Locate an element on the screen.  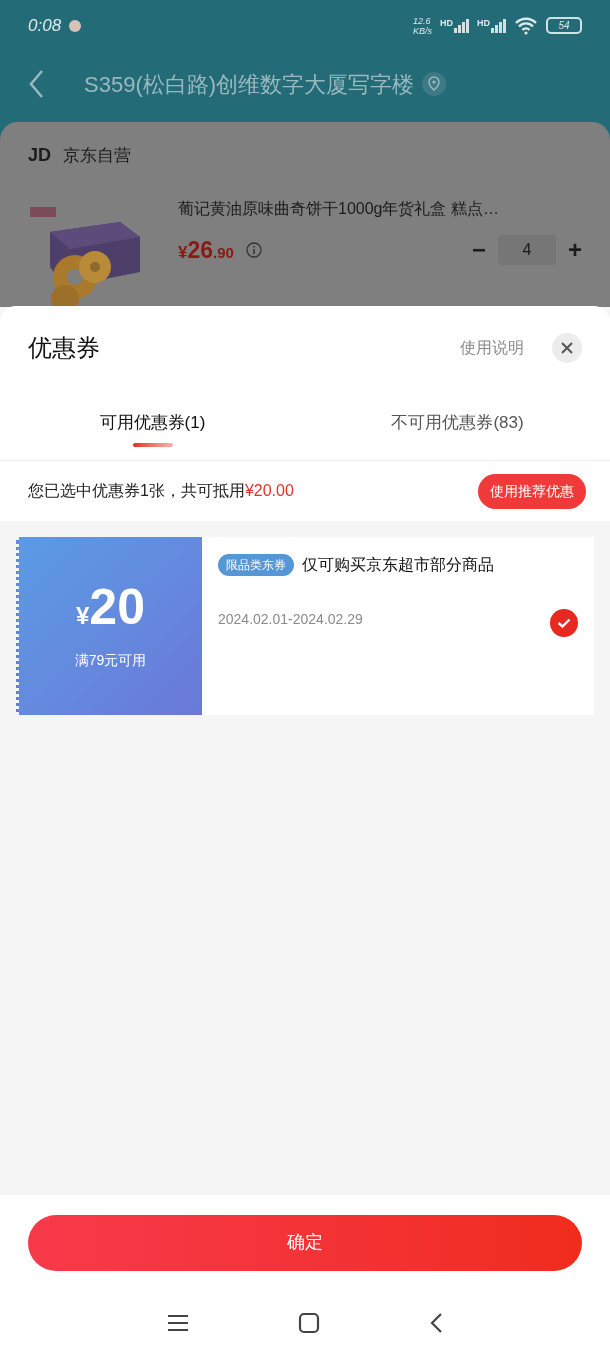
home-icon is located at coordinates (309, 1323).